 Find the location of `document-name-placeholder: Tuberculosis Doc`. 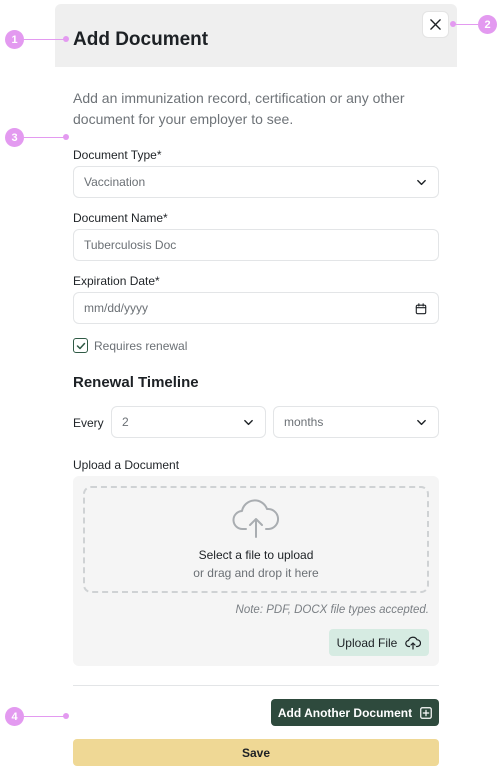

document-name-placeholder: Tuberculosis Doc is located at coordinates (130, 245).